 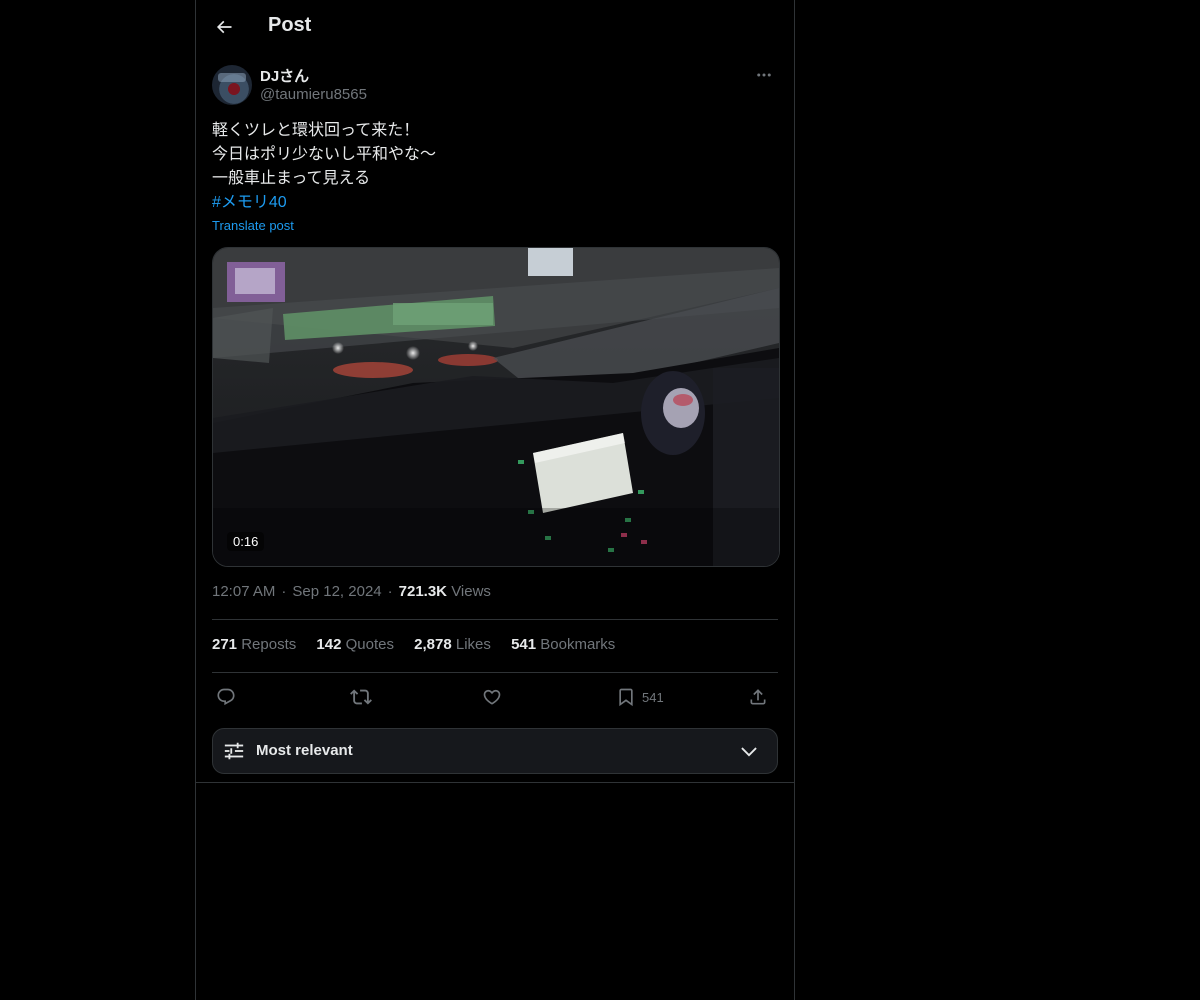 I want to click on stat-label: Quotes, so click(x=369, y=644).